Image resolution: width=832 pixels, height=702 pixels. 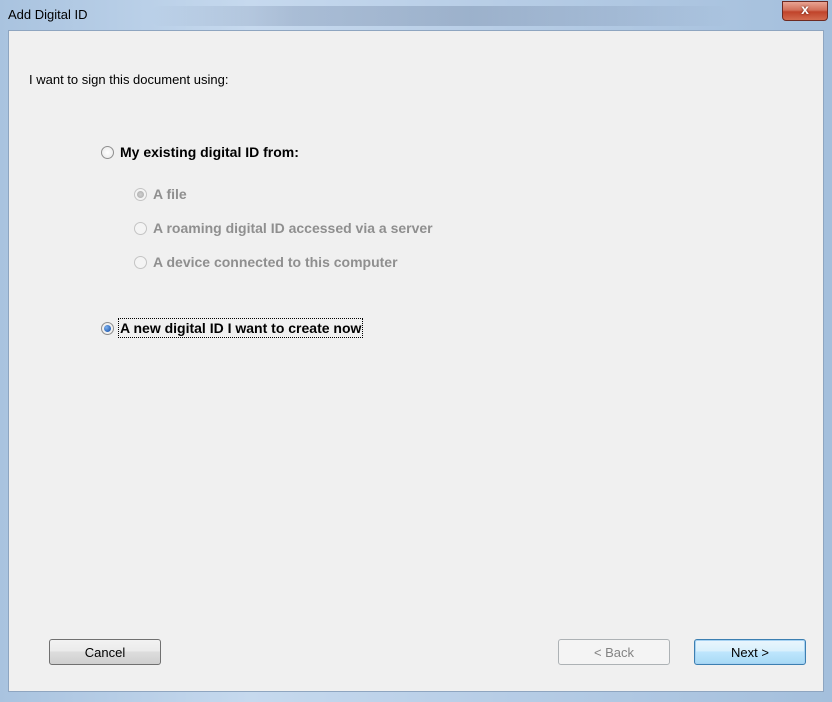 I want to click on title-bar: Add Digital ID x, so click(x=416, y=15).